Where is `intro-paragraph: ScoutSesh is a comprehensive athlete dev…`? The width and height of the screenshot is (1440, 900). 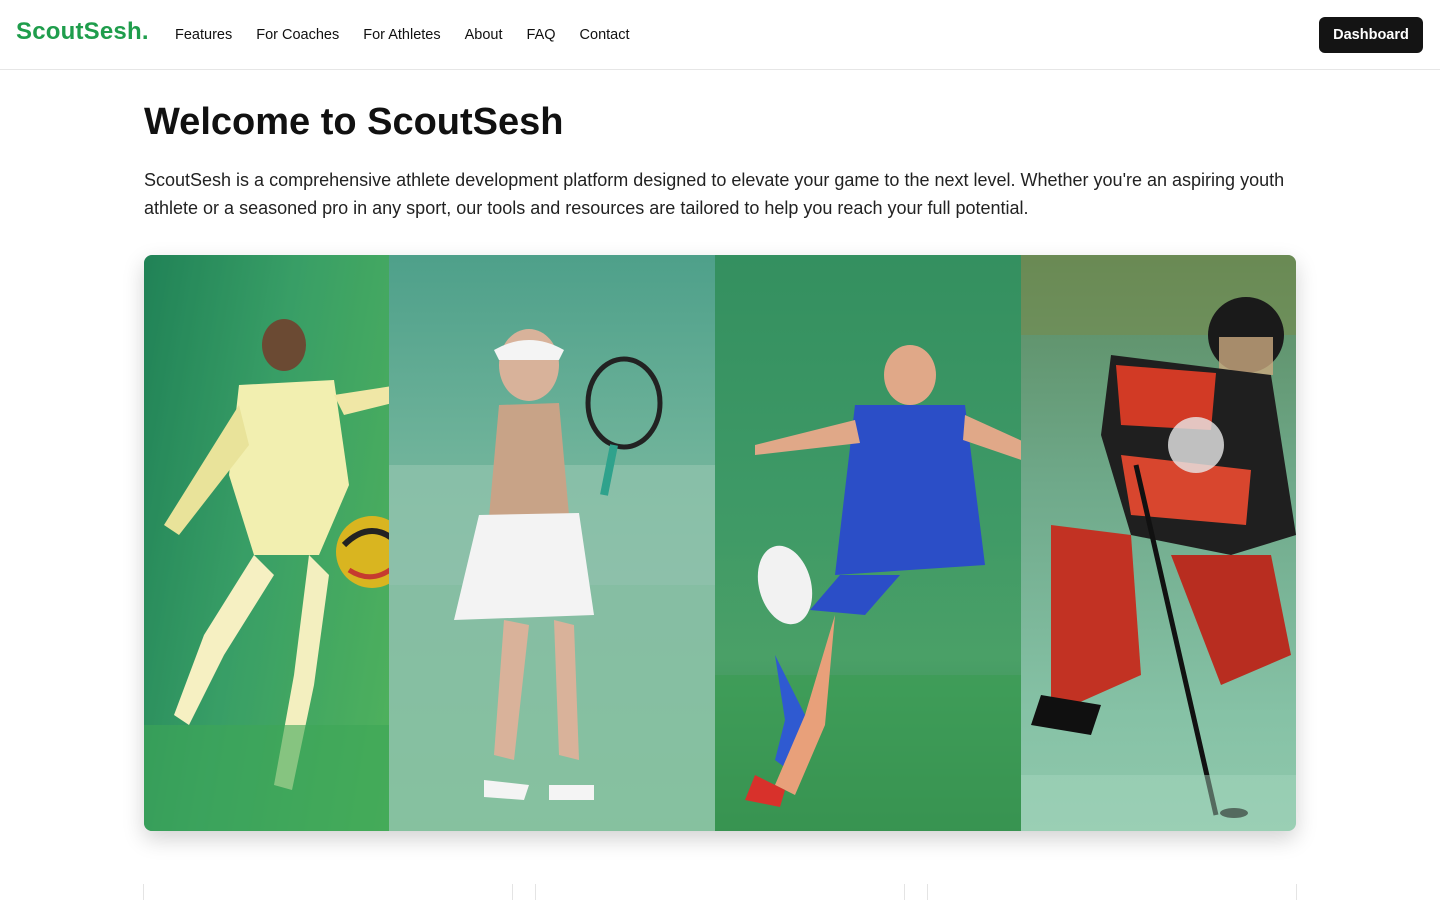 intro-paragraph: ScoutSesh is a comprehensive athlete dev… is located at coordinates (714, 194).